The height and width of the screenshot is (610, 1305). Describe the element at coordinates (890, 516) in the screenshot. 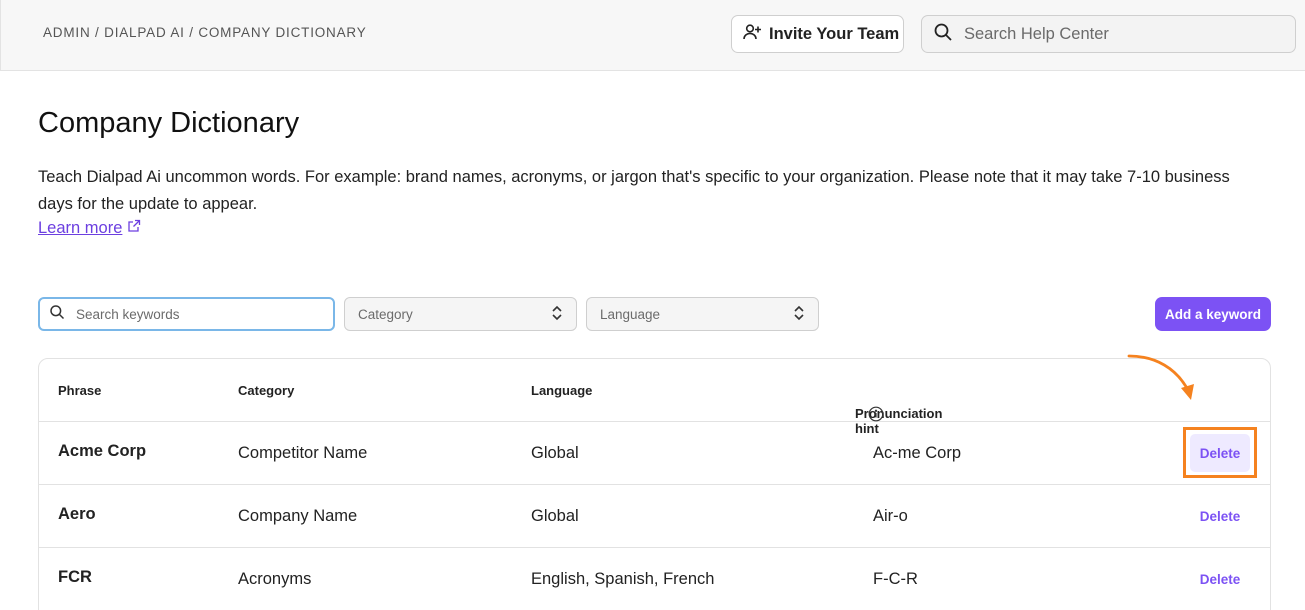

I see `row-pronunciation-hint: Air-o` at that location.